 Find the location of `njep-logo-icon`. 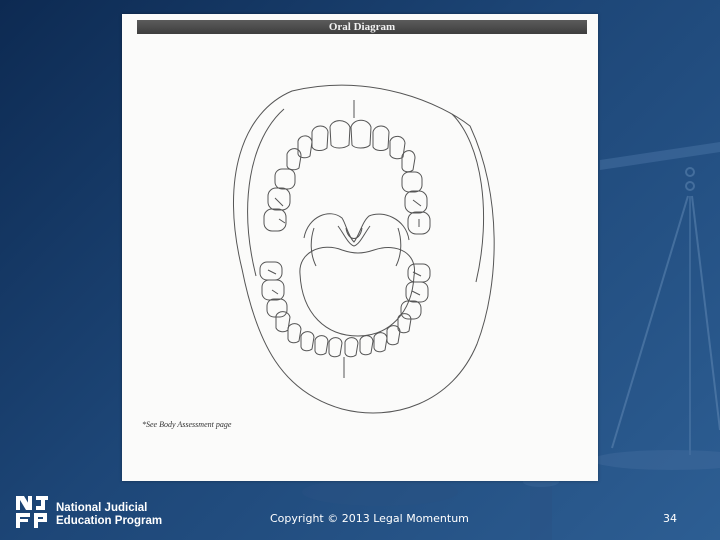

njep-logo-icon is located at coordinates (32, 512).